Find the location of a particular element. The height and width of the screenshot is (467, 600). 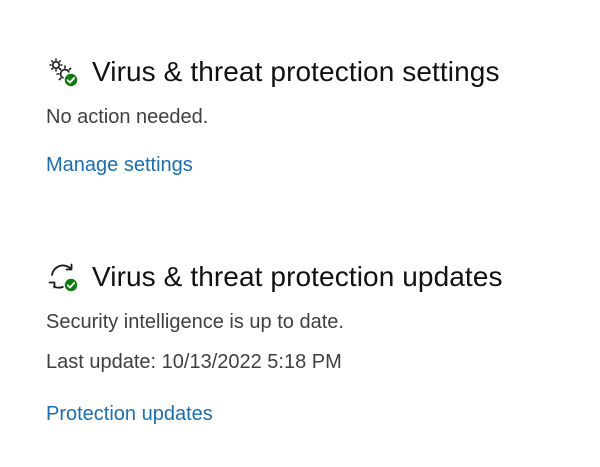

last-update-text: Last update: 10/13/2022 5:18 PM is located at coordinates (194, 362).